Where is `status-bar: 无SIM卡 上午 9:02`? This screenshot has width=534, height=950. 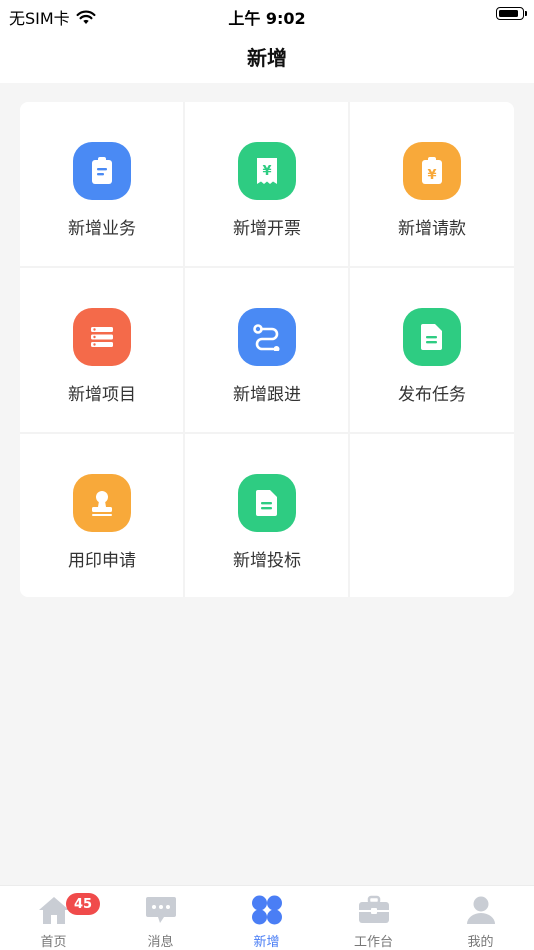
status-bar: 无SIM卡 上午 9:02 is located at coordinates (267, 15).